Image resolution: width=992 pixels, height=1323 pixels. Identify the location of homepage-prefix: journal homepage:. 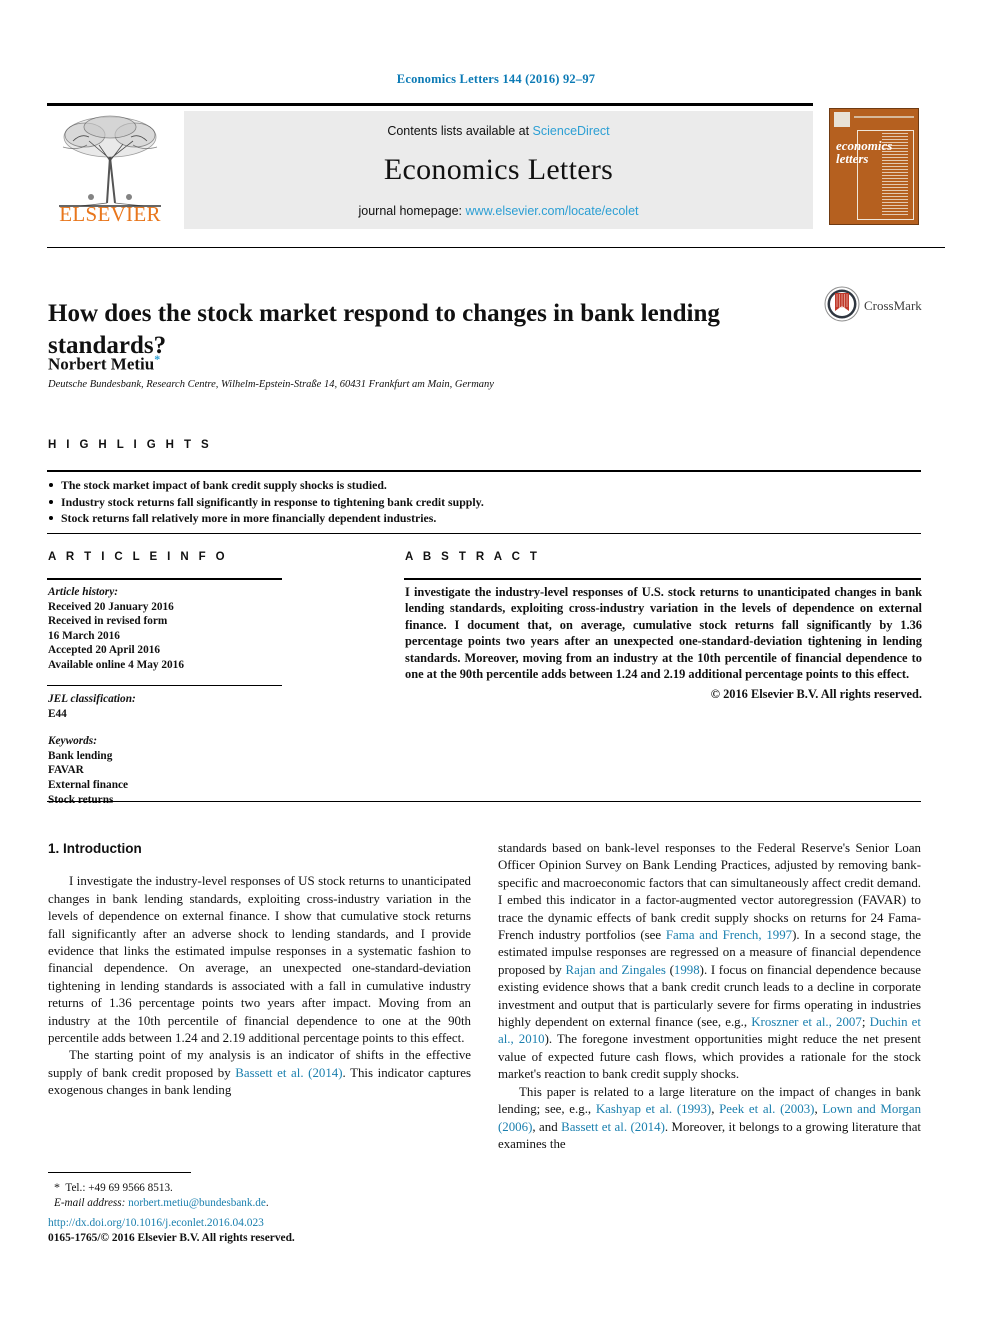
(412, 211).